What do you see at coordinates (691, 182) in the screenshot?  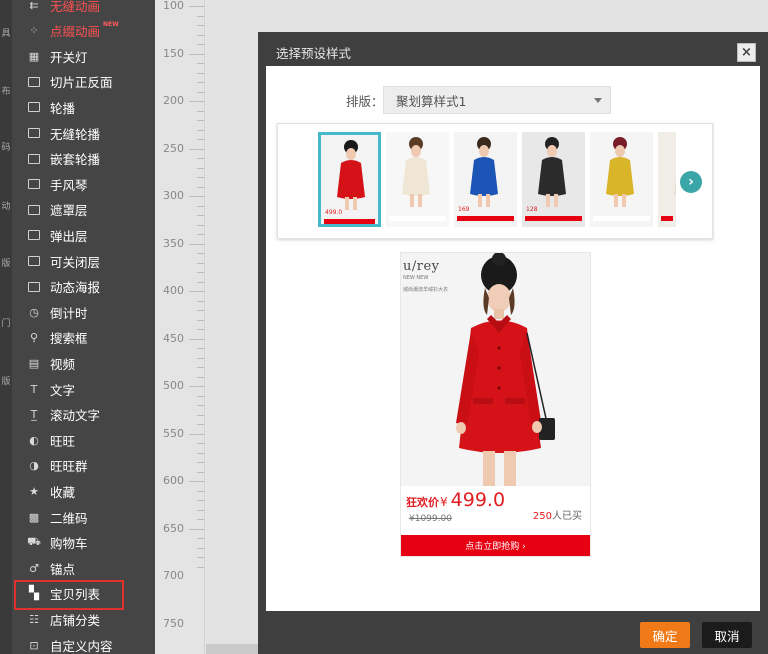 I see `next-arrow-icon: ›` at bounding box center [691, 182].